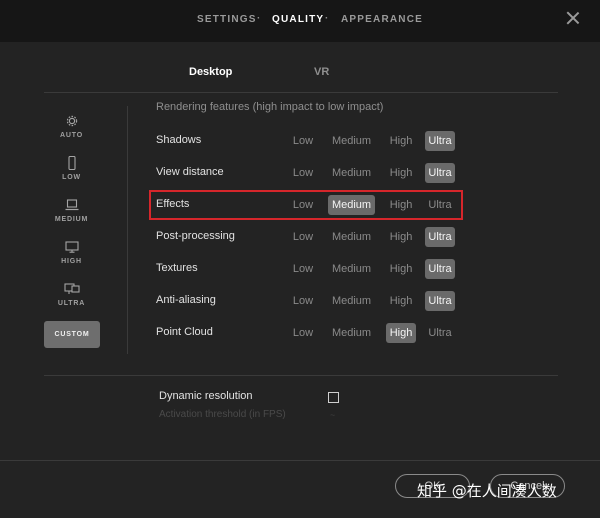  I want to click on phone-icon, so click(71, 163).